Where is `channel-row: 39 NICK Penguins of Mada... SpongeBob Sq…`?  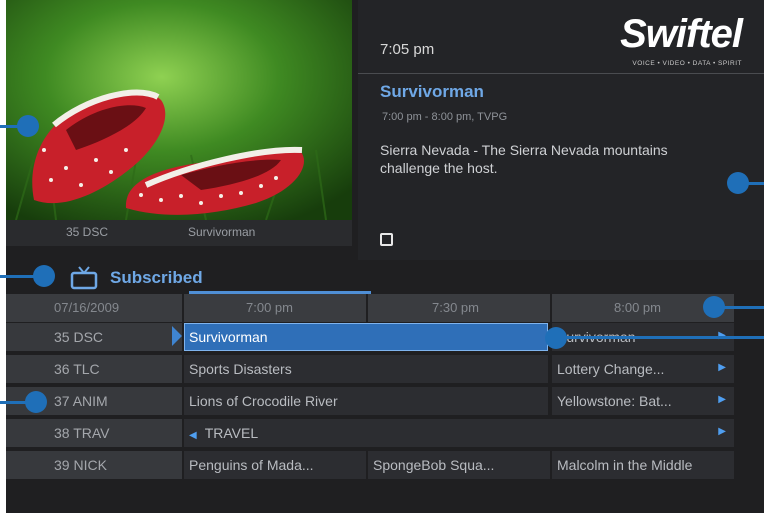 channel-row: 39 NICK Penguins of Mada... SpongeBob Sq… is located at coordinates (385, 465).